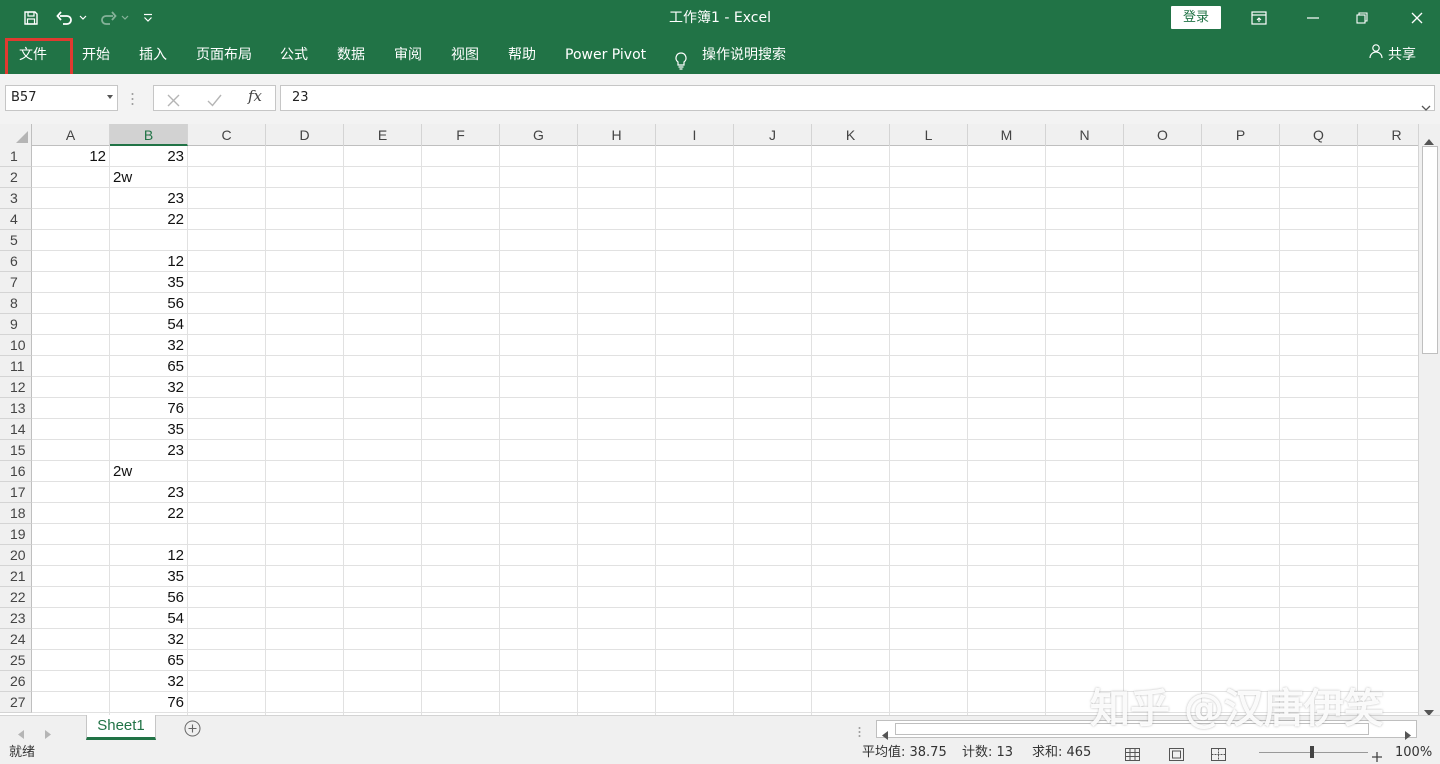 The height and width of the screenshot is (764, 1440). I want to click on cell-b10: 32, so click(148, 345).